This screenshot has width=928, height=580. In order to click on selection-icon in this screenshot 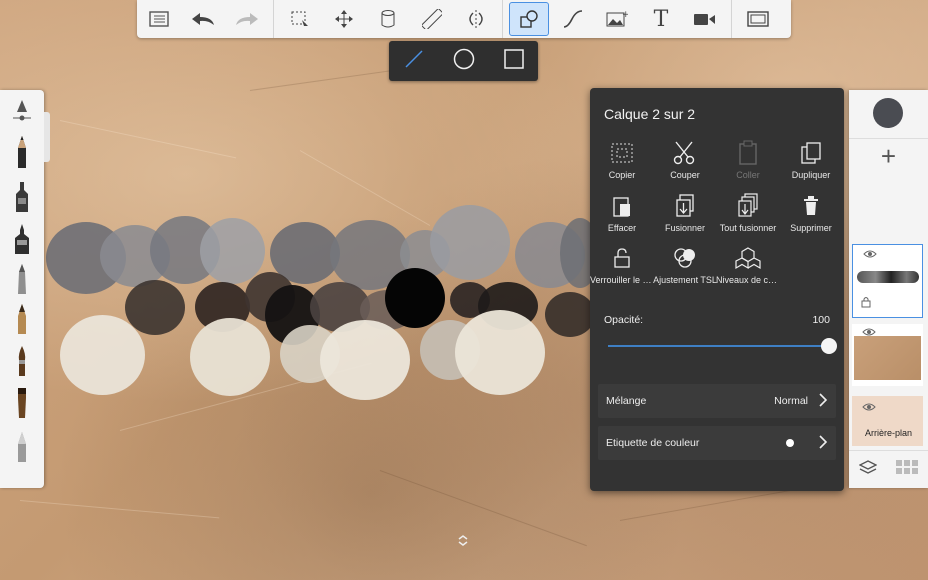, I will do `click(300, 19)`.